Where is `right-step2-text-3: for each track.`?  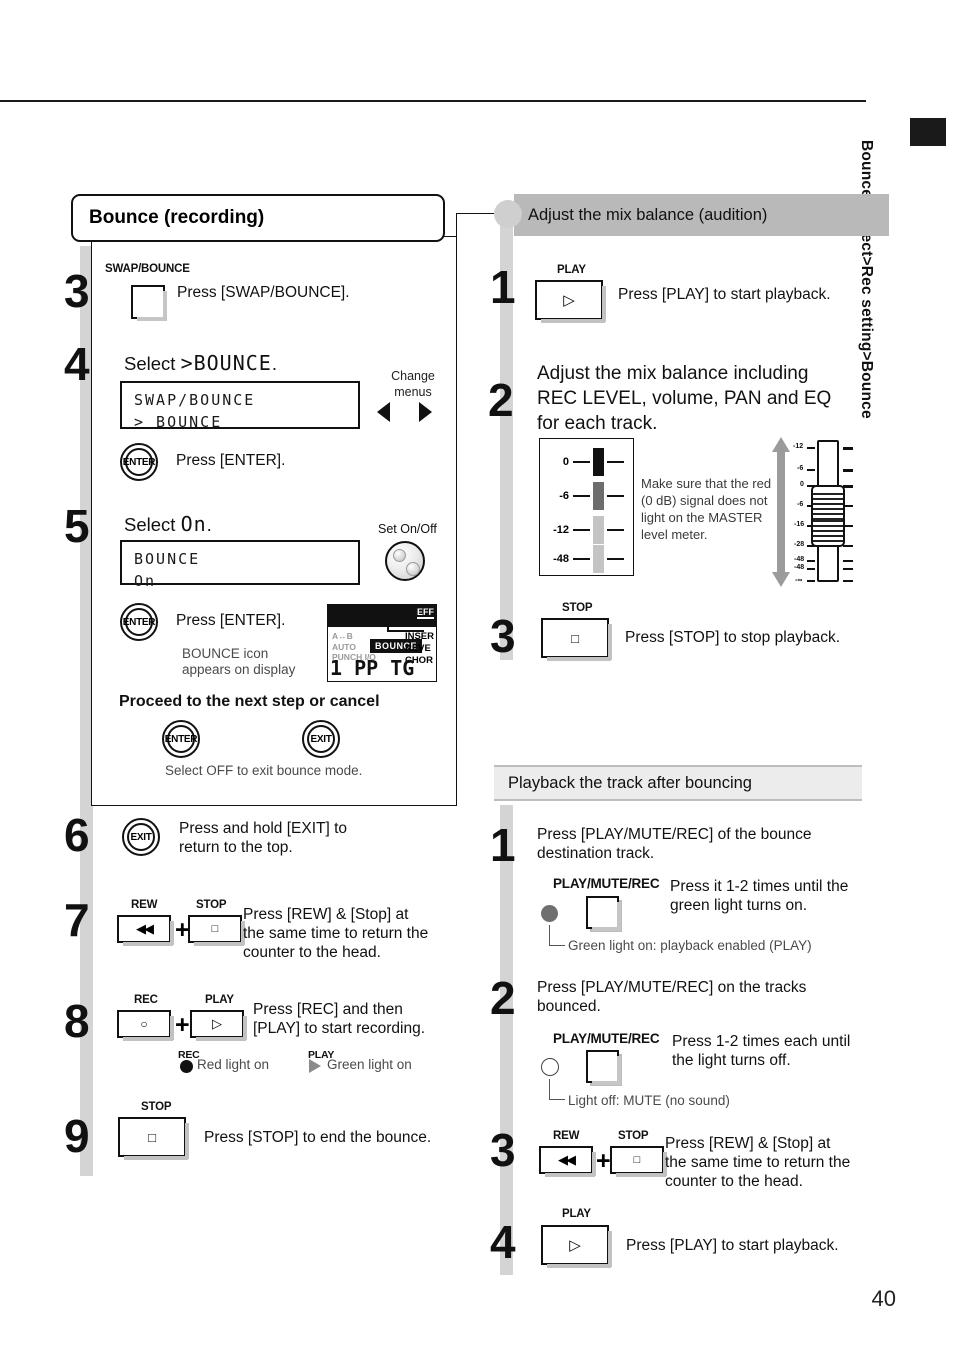
right-step2-text-3: for each track. is located at coordinates (597, 423).